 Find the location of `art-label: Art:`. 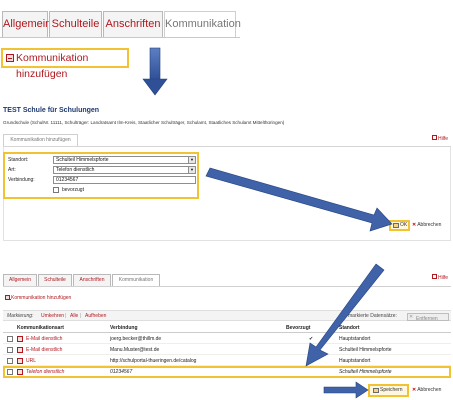

art-label: Art: is located at coordinates (12, 170).